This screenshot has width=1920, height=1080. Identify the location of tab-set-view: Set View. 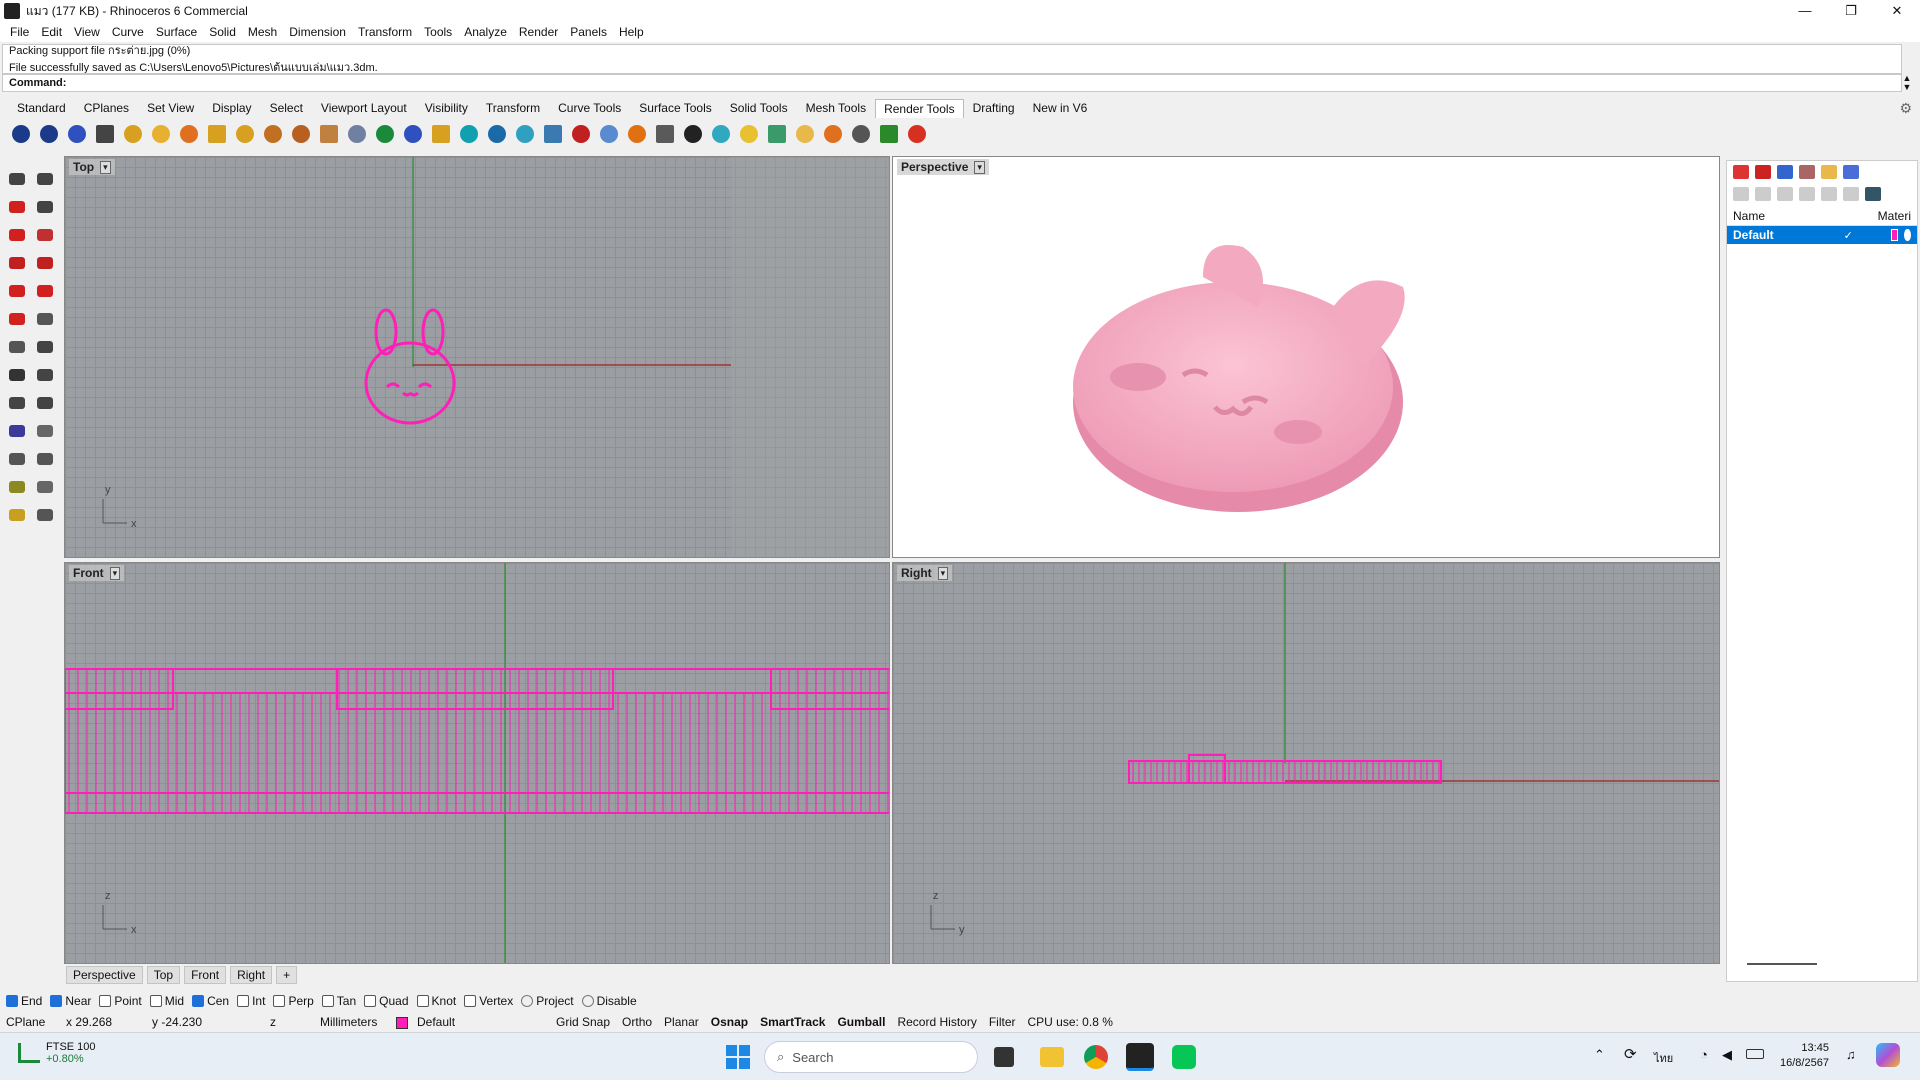
(170, 108).